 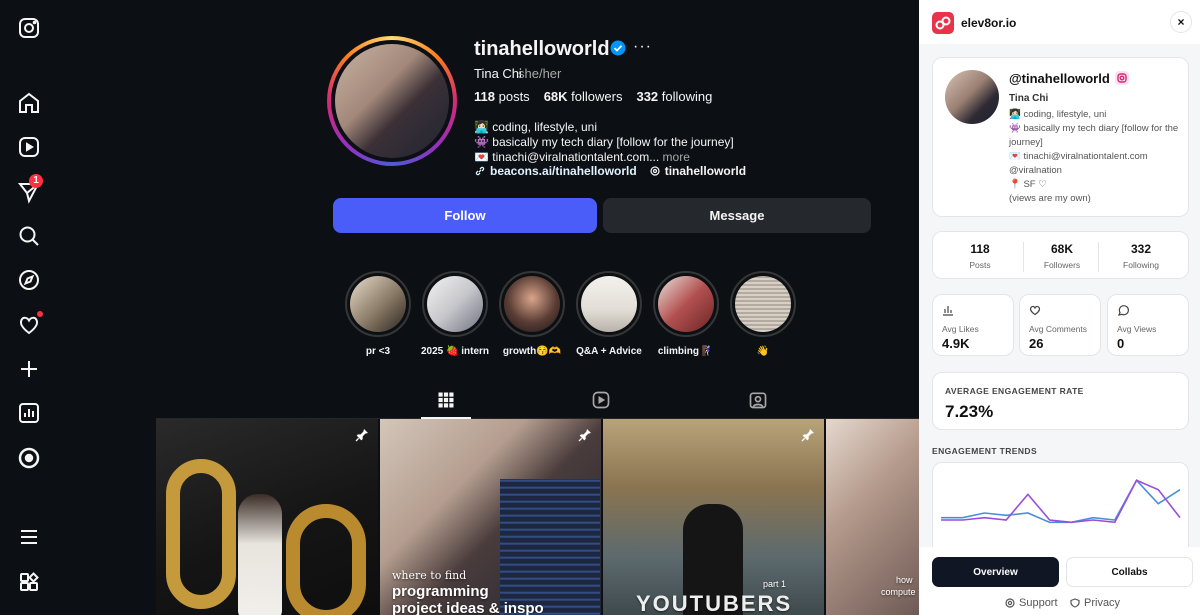 I want to click on avg-views-card: Avg Views 0, so click(x=1148, y=325).